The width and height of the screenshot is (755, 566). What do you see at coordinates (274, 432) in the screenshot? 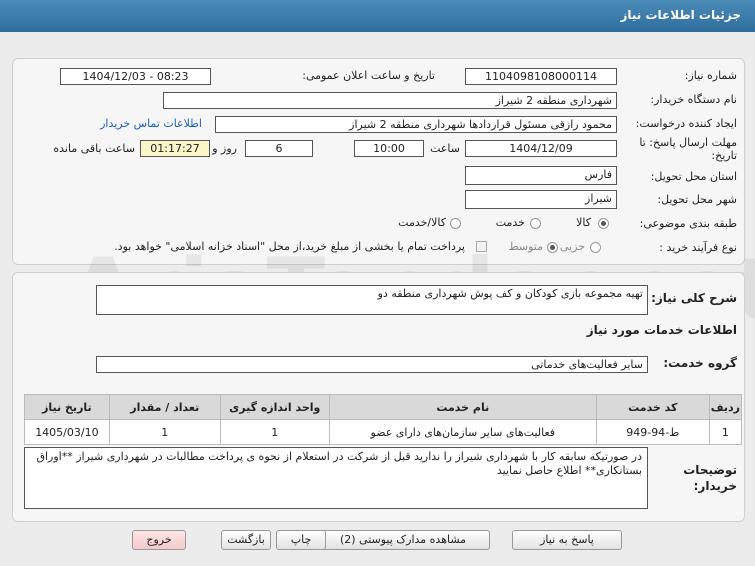
I see `cell-unit: 1` at bounding box center [274, 432].